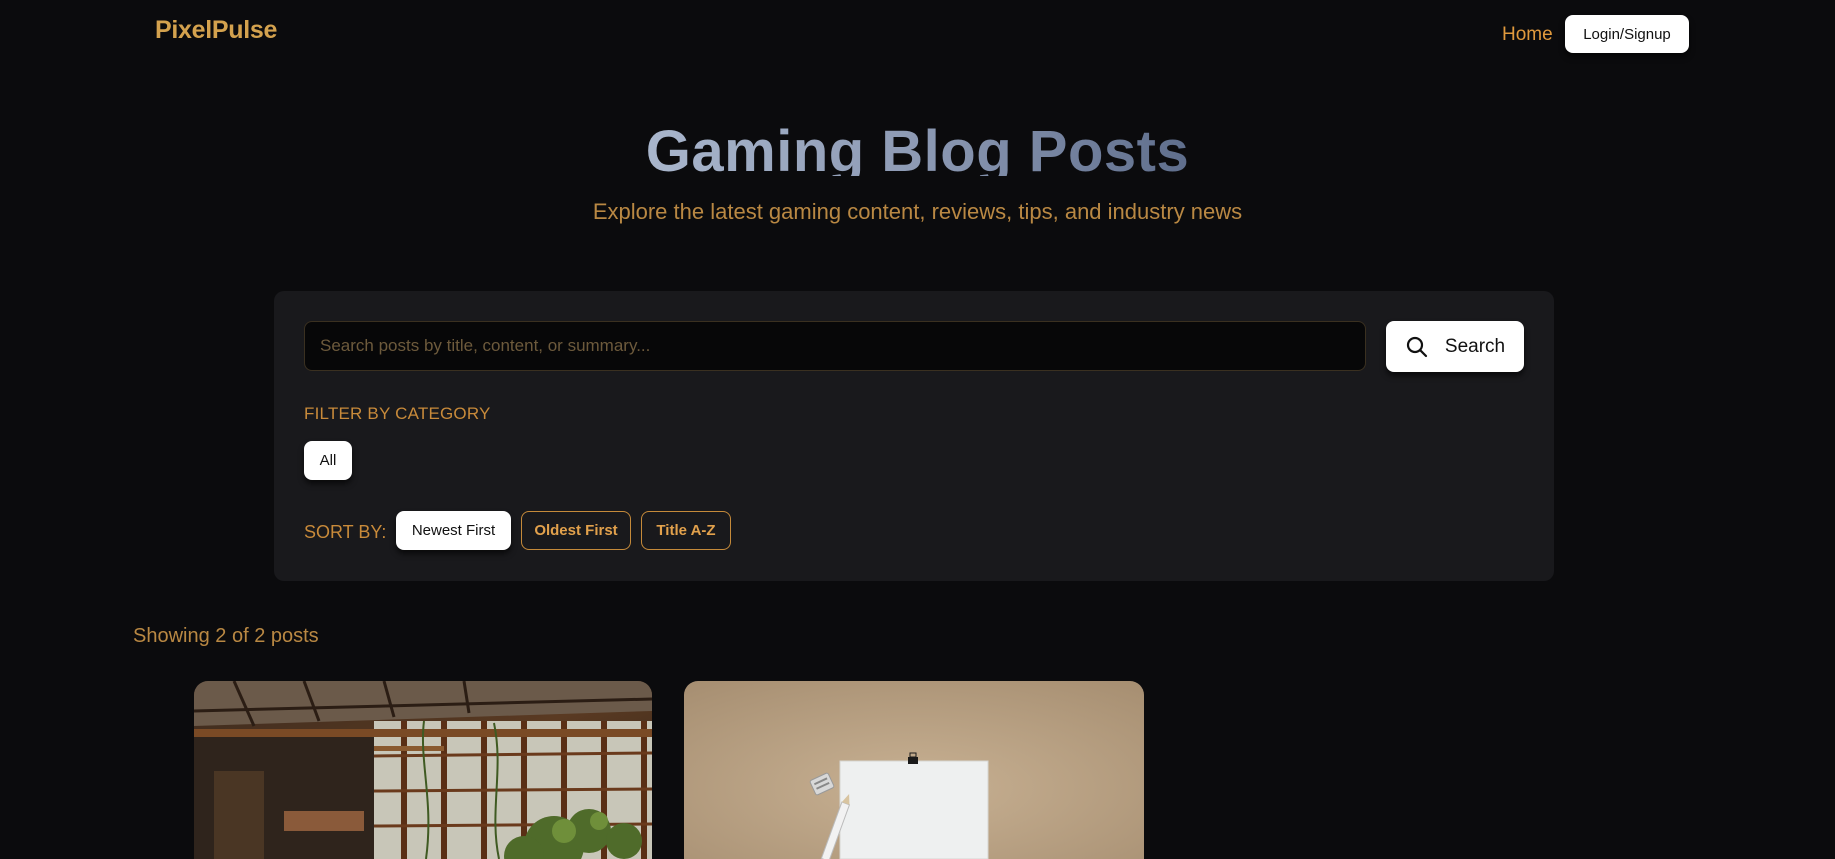 The height and width of the screenshot is (859, 1835). Describe the element at coordinates (226, 636) in the screenshot. I see `results-count: Showing 2 of 2 posts` at that location.